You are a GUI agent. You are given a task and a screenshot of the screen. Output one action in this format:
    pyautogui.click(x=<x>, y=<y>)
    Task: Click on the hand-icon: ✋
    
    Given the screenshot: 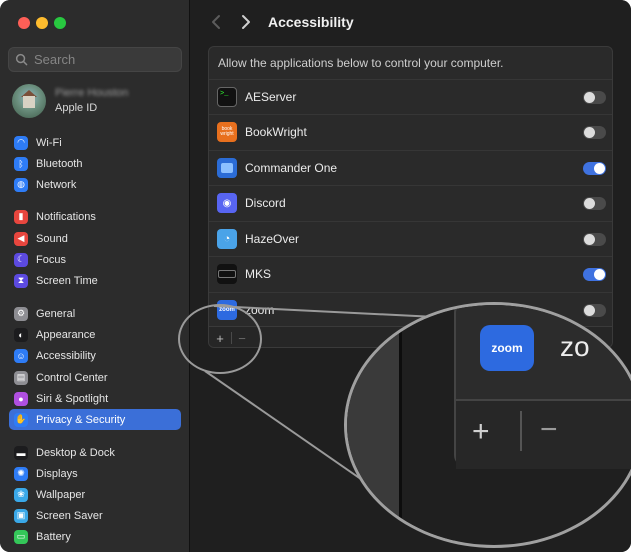 What is the action you would take?
    pyautogui.click(x=21, y=419)
    